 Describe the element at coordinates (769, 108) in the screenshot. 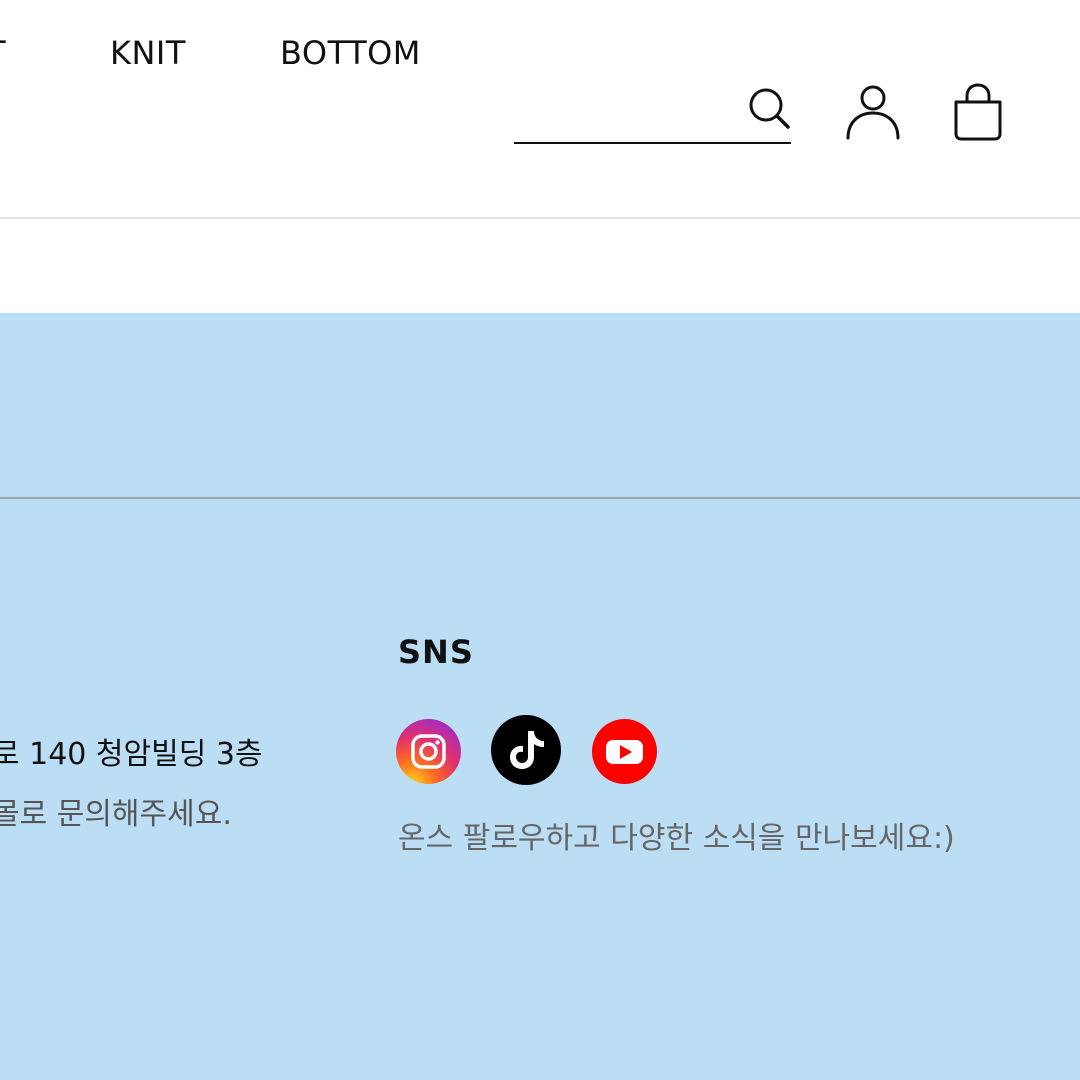

I see `search-icon` at that location.